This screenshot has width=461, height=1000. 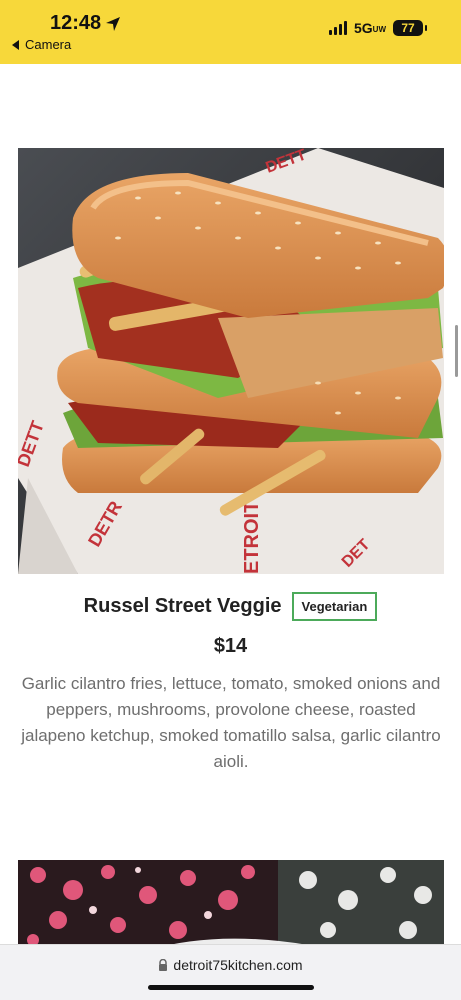 I want to click on network-text: 5G, so click(x=363, y=28).